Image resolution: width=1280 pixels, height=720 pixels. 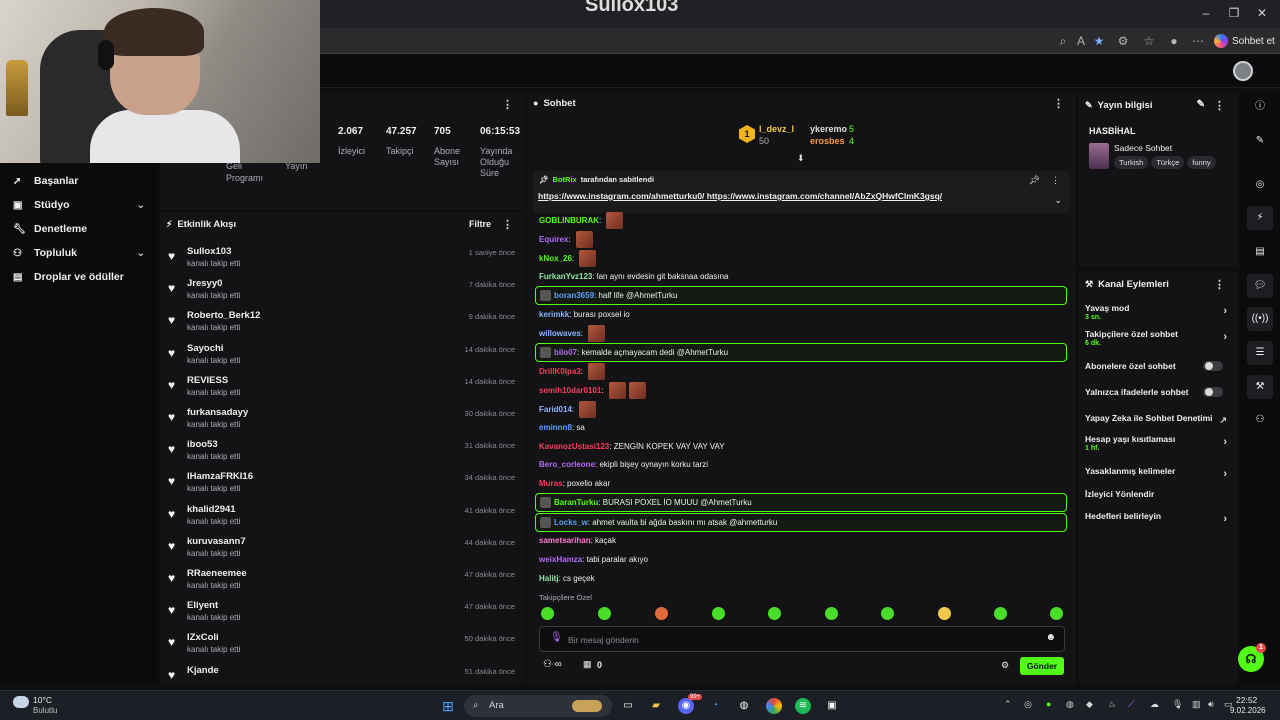 What do you see at coordinates (1158, 518) in the screenshot?
I see `channel-action-item: Hedefleri belirleyin ›` at bounding box center [1158, 518].